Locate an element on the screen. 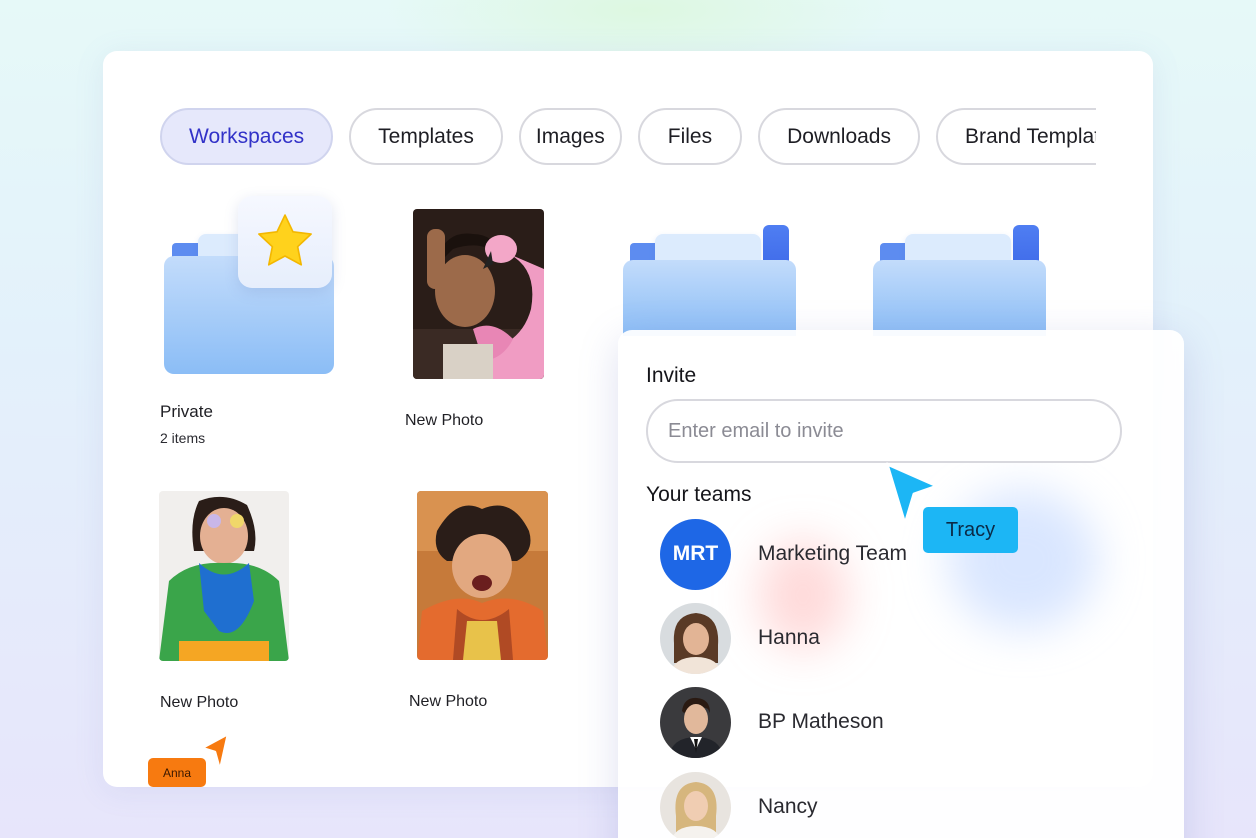 The width and height of the screenshot is (1256, 838). member-name: Nancy is located at coordinates (788, 806).